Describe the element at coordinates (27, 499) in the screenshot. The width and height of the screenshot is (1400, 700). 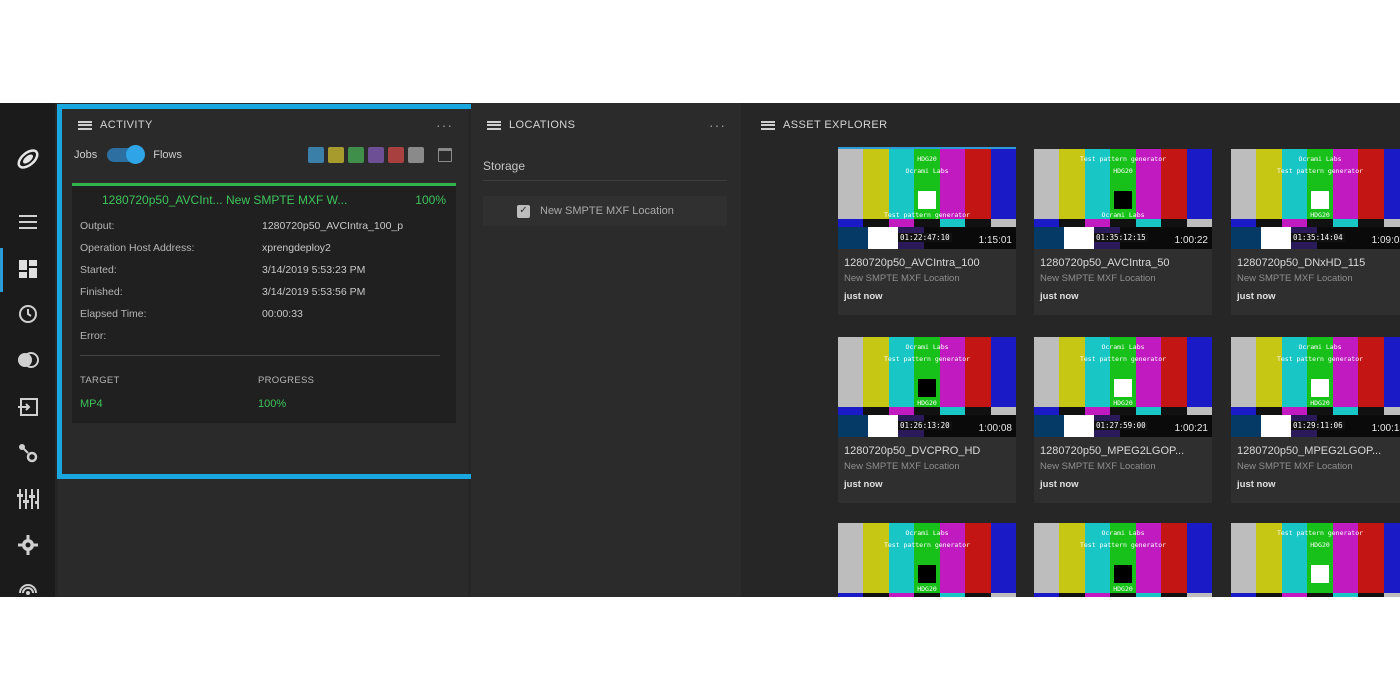
I see `sidebar-item-mixer` at that location.